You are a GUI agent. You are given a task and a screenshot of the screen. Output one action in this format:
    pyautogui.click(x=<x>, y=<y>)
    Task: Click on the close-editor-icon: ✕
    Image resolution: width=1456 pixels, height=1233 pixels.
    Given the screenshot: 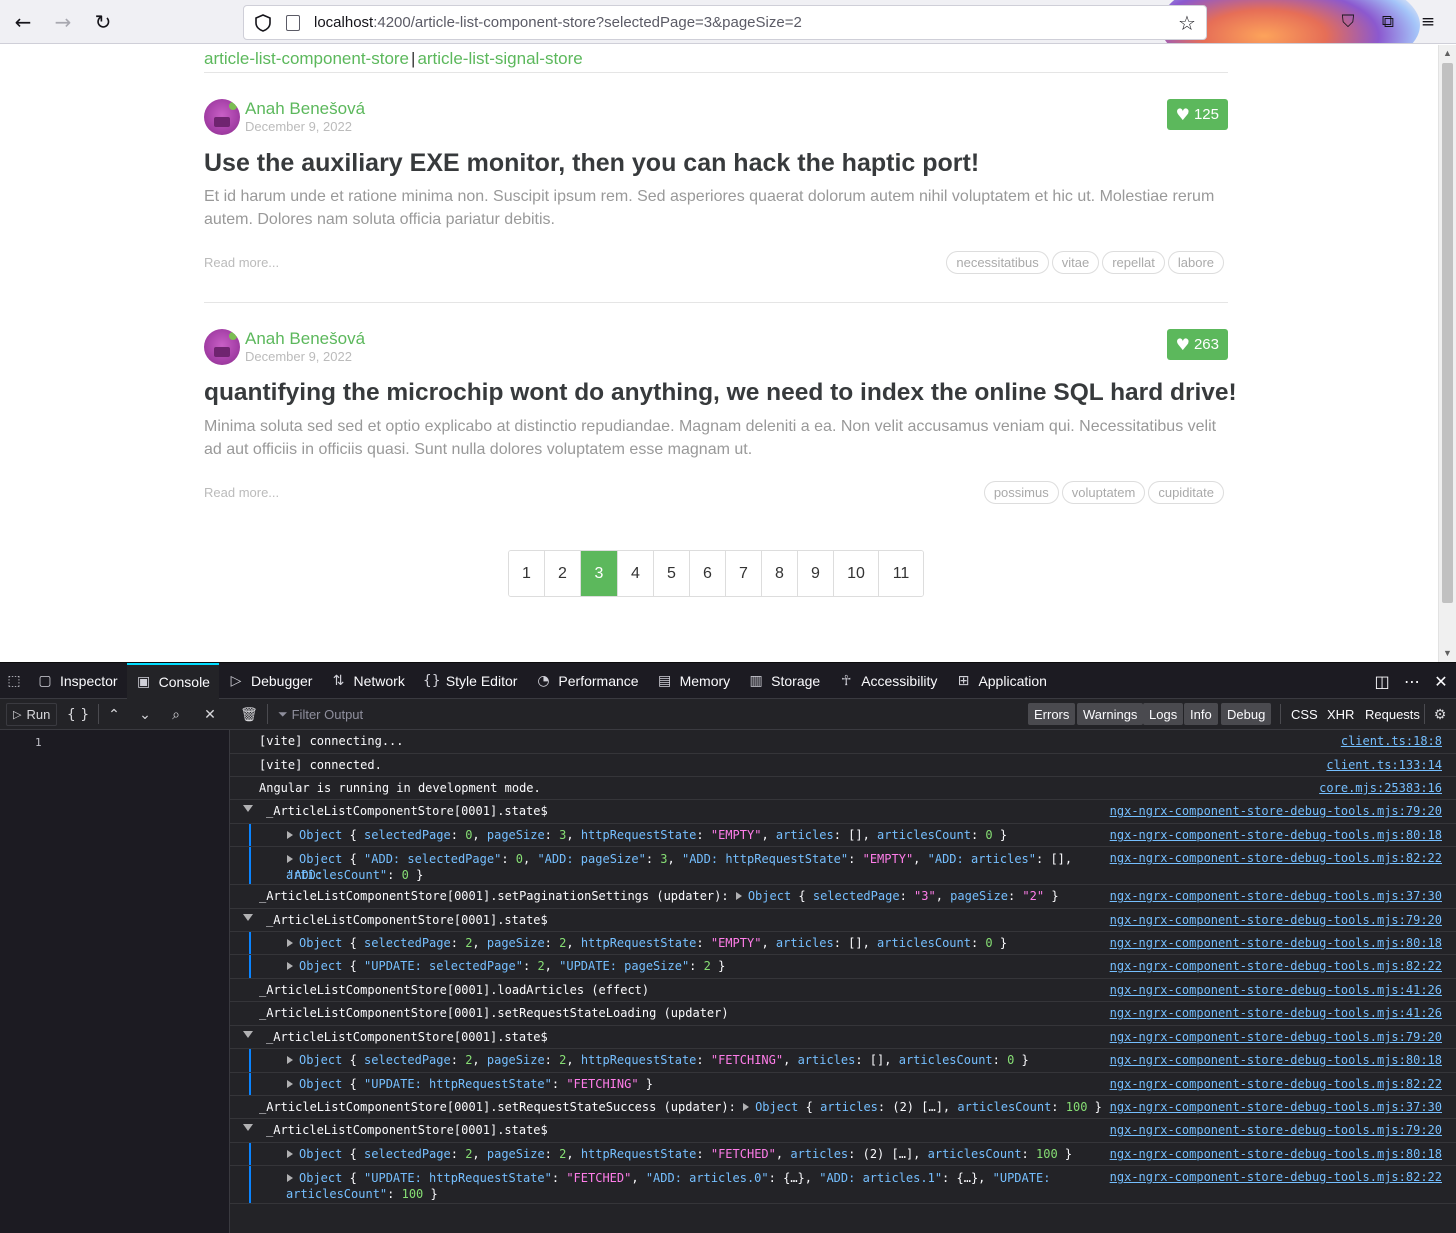 What is the action you would take?
    pyautogui.click(x=210, y=714)
    